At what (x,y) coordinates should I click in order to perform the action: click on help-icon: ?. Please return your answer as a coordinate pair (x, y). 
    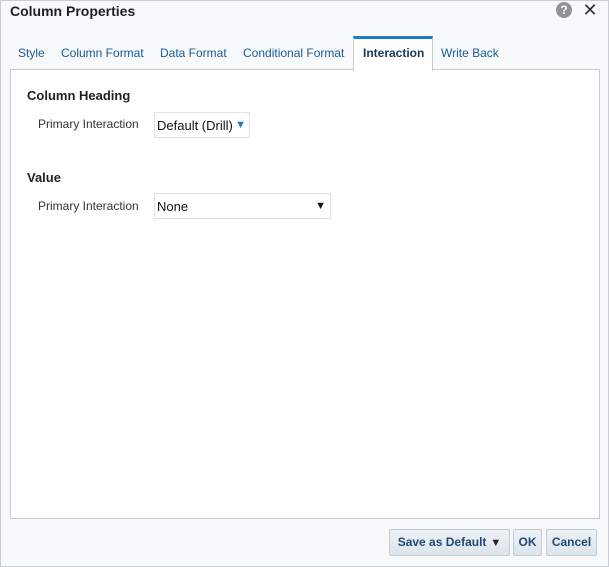
    Looking at the image, I should click on (564, 10).